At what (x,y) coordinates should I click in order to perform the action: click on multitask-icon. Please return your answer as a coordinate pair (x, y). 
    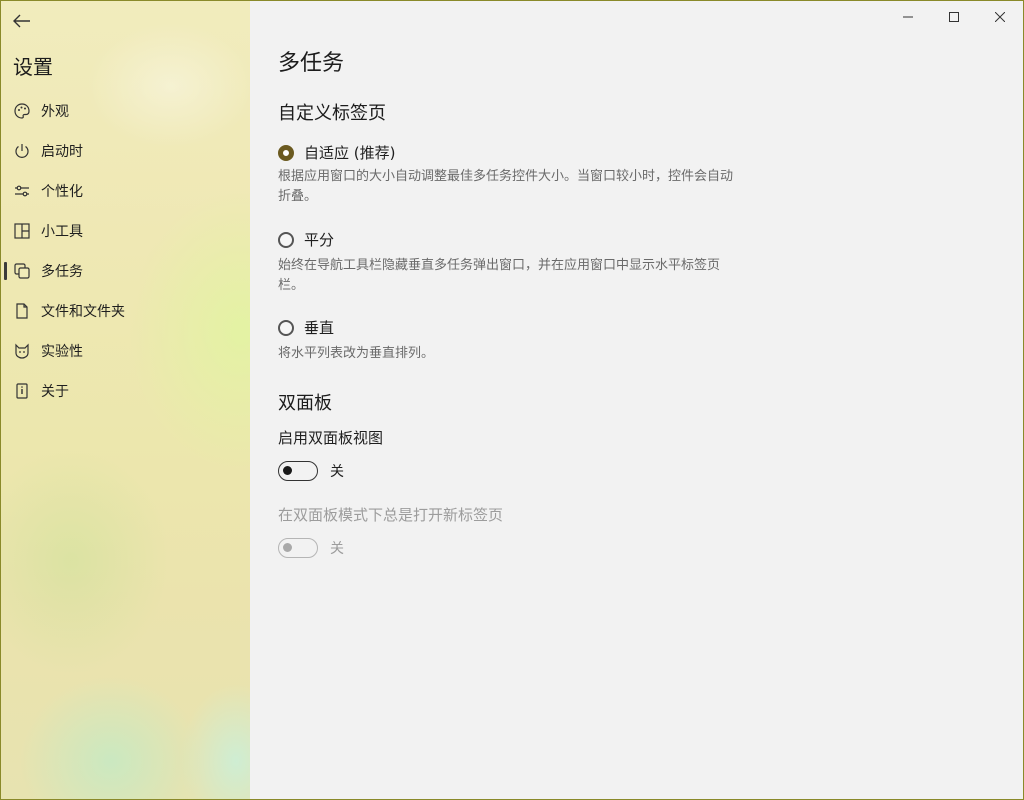
    Looking at the image, I should click on (22, 271).